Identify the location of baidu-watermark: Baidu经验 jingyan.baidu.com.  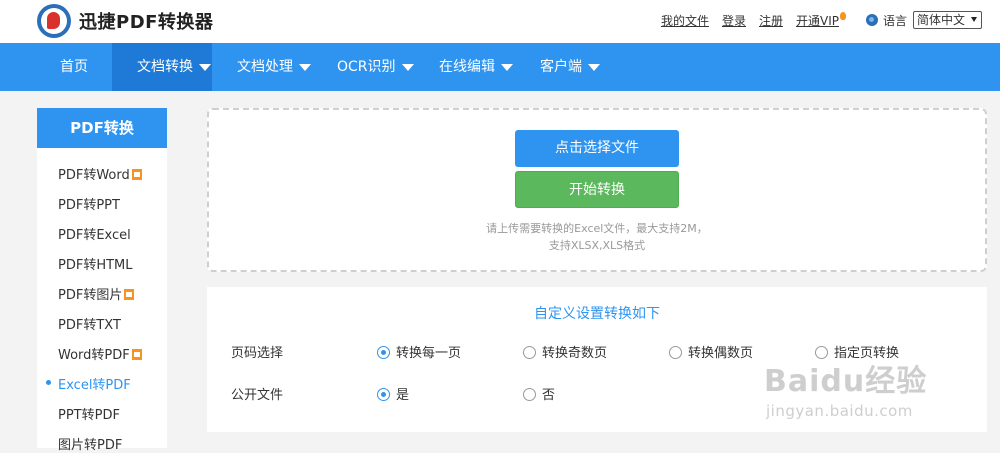
(859, 391).